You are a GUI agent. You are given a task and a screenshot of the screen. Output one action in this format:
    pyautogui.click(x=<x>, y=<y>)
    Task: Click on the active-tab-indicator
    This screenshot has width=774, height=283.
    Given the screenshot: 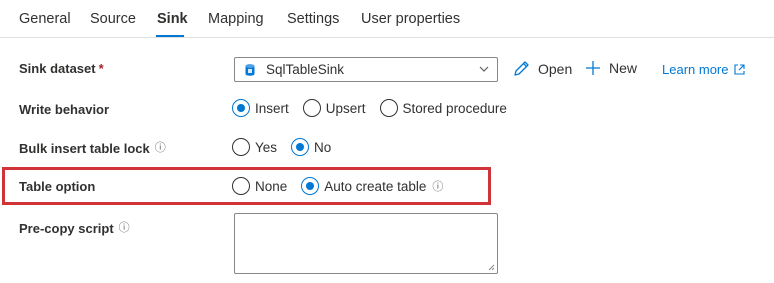 What is the action you would take?
    pyautogui.click(x=170, y=36)
    